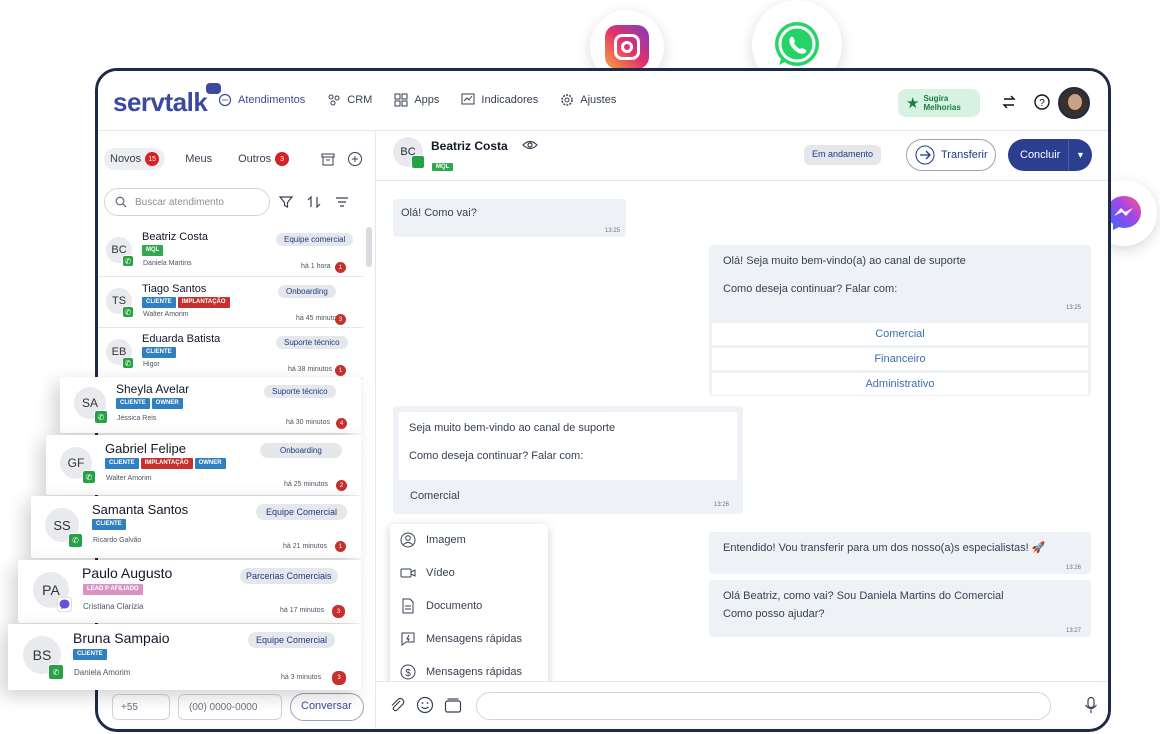 Image resolution: width=1160 pixels, height=734 pixels. What do you see at coordinates (408, 606) in the screenshot?
I see `document-icon` at bounding box center [408, 606].